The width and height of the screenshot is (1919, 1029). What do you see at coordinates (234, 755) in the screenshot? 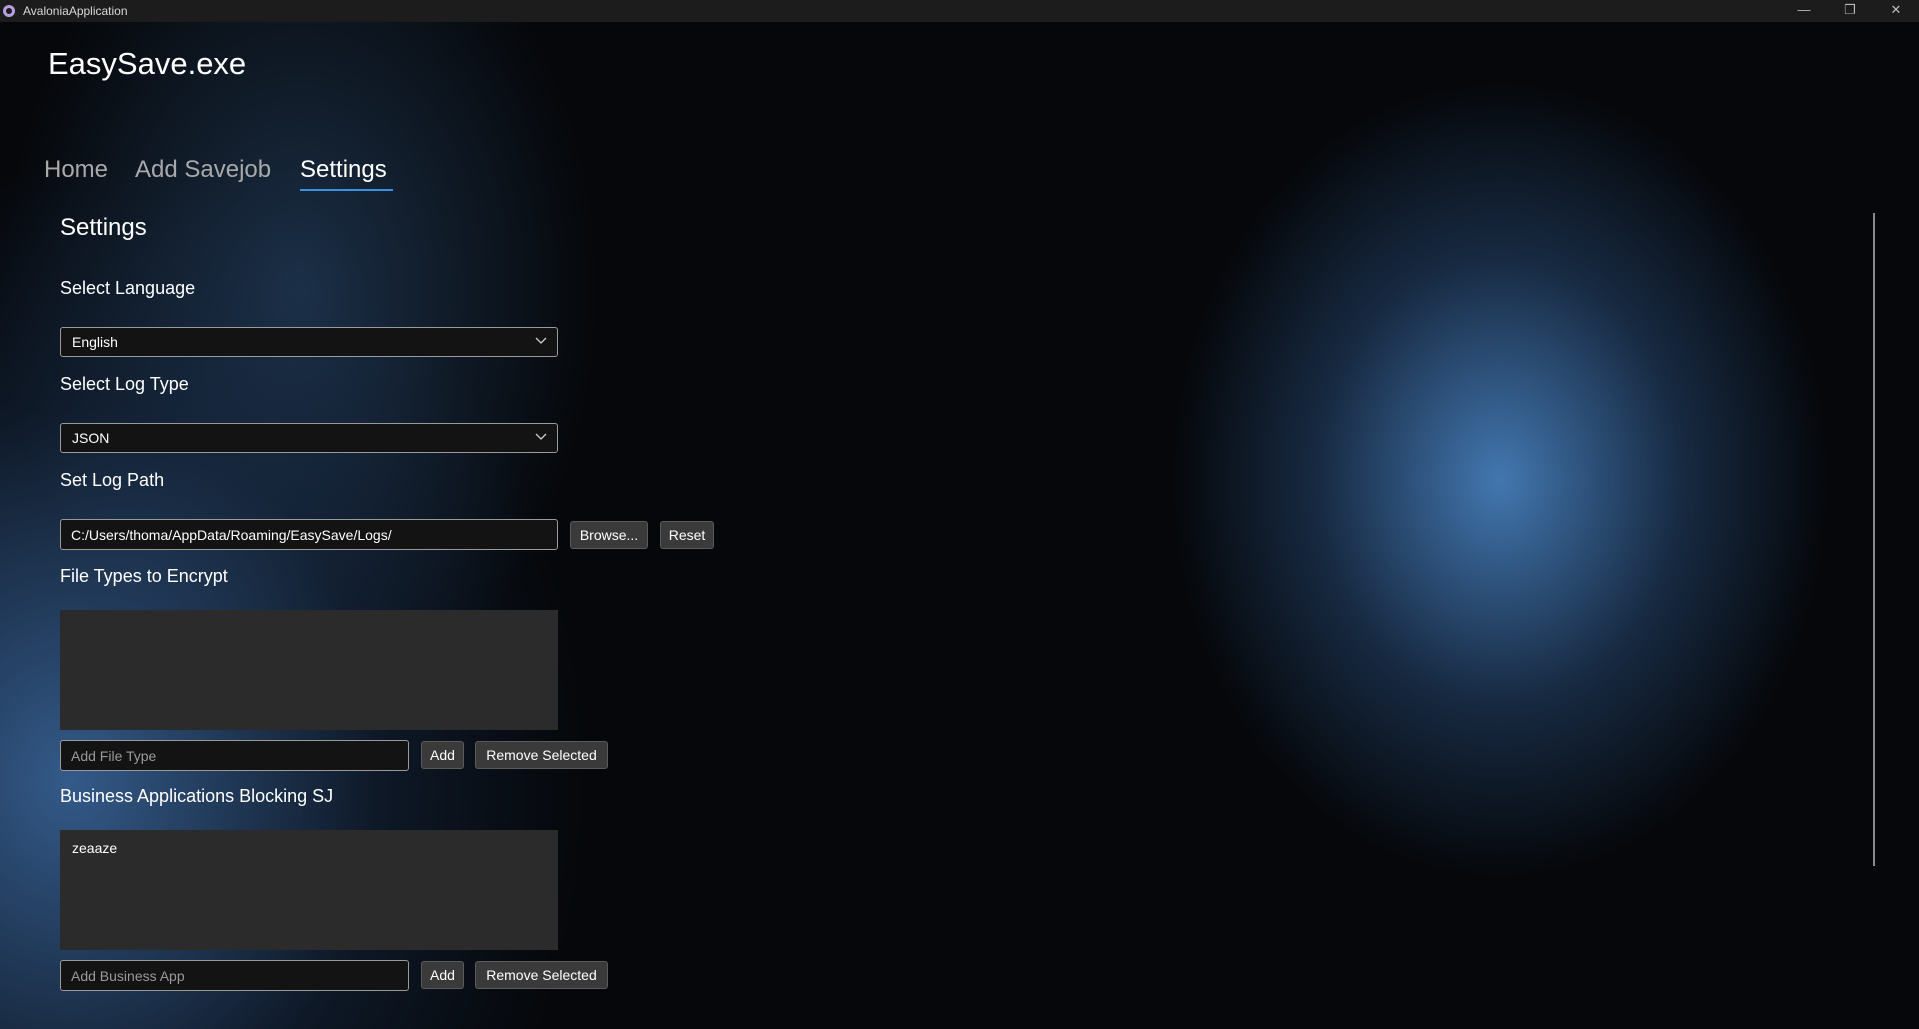
I see `add-file-type-input` at bounding box center [234, 755].